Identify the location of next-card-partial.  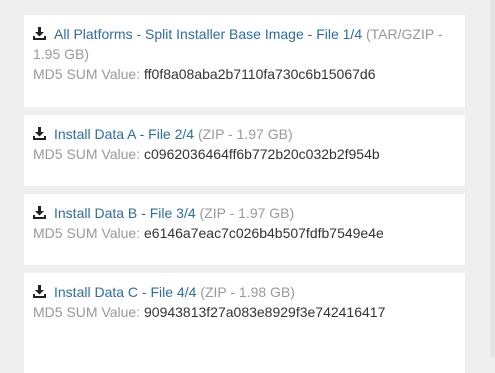
(244, 358).